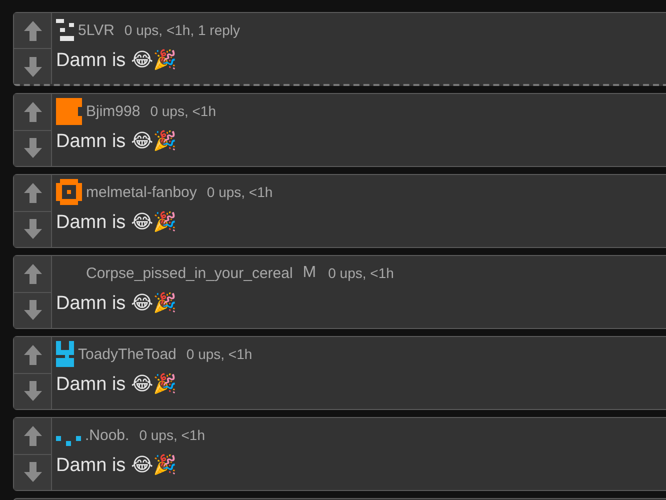  Describe the element at coordinates (96, 30) in the screenshot. I see `username-link: 5LVR` at that location.